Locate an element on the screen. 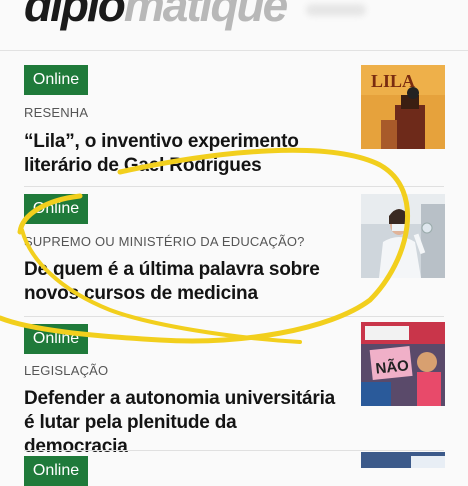 This screenshot has height=486, width=468. article-kicker: RESENHA is located at coordinates (56, 112).